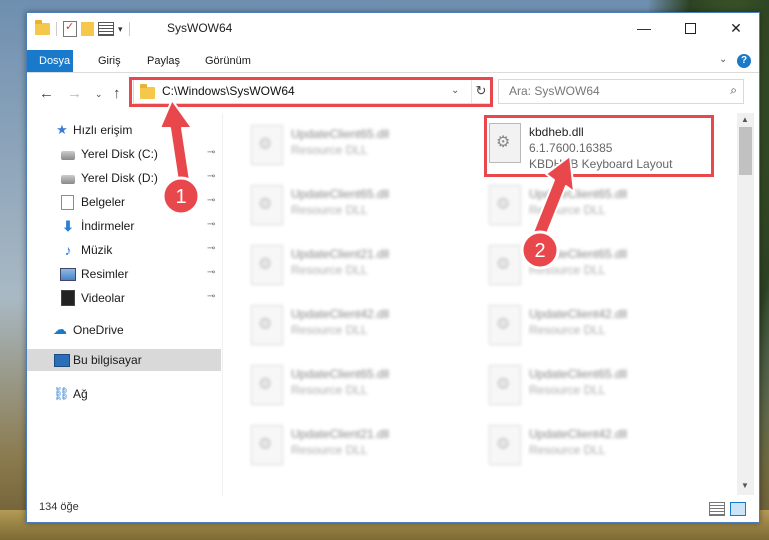 The width and height of the screenshot is (769, 540). I want to click on annotation-highlight-file, so click(599, 146).